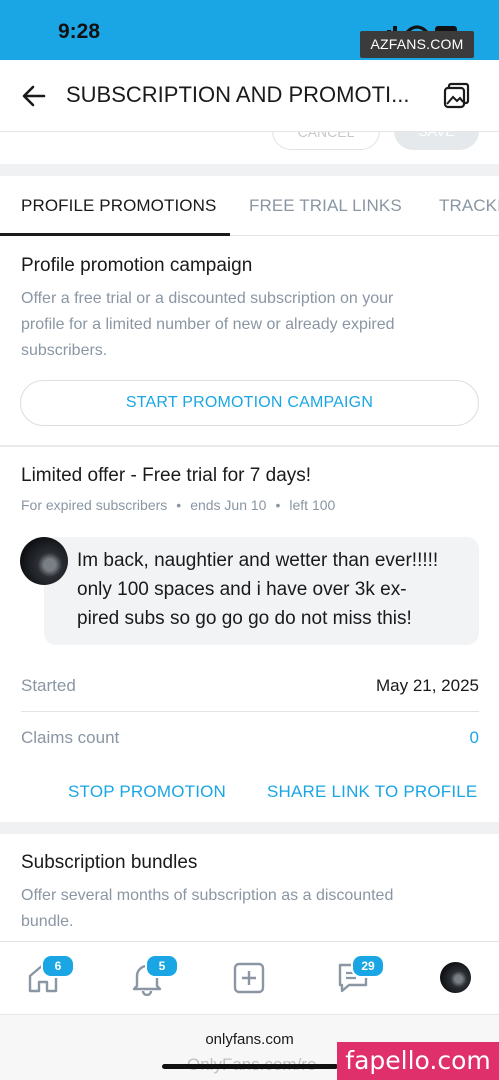  Describe the element at coordinates (436, 141) in the screenshot. I see `save-button: SAVE` at that location.